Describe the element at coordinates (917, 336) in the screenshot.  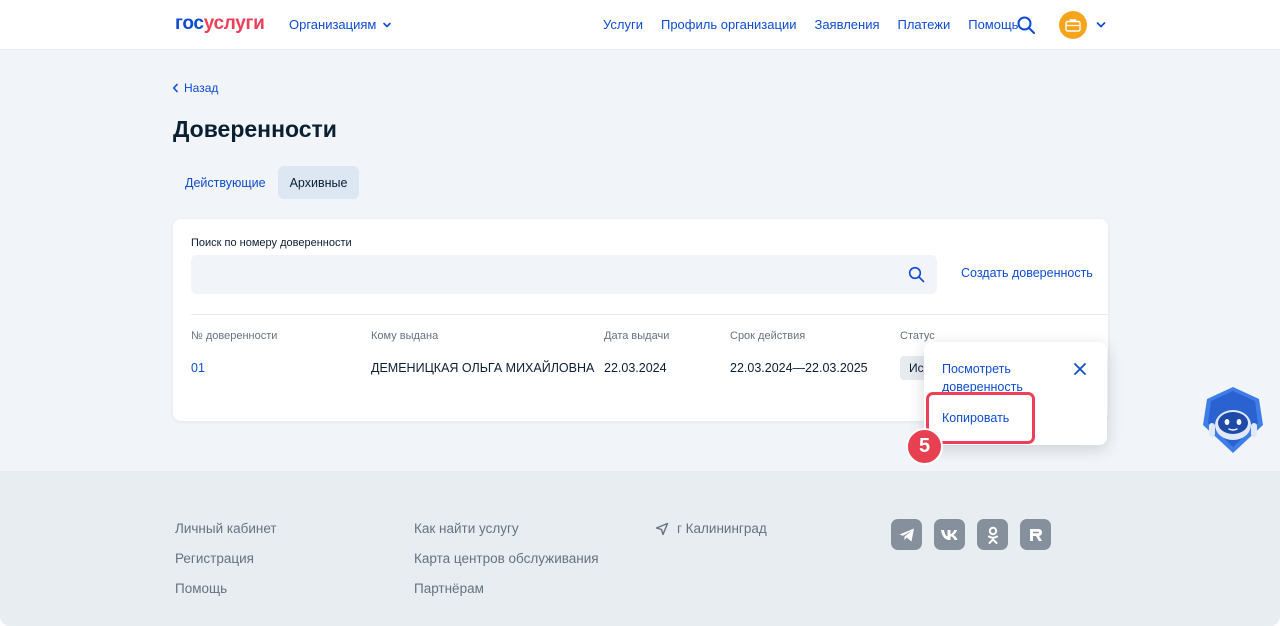
I see `column-header-status: Статус` at that location.